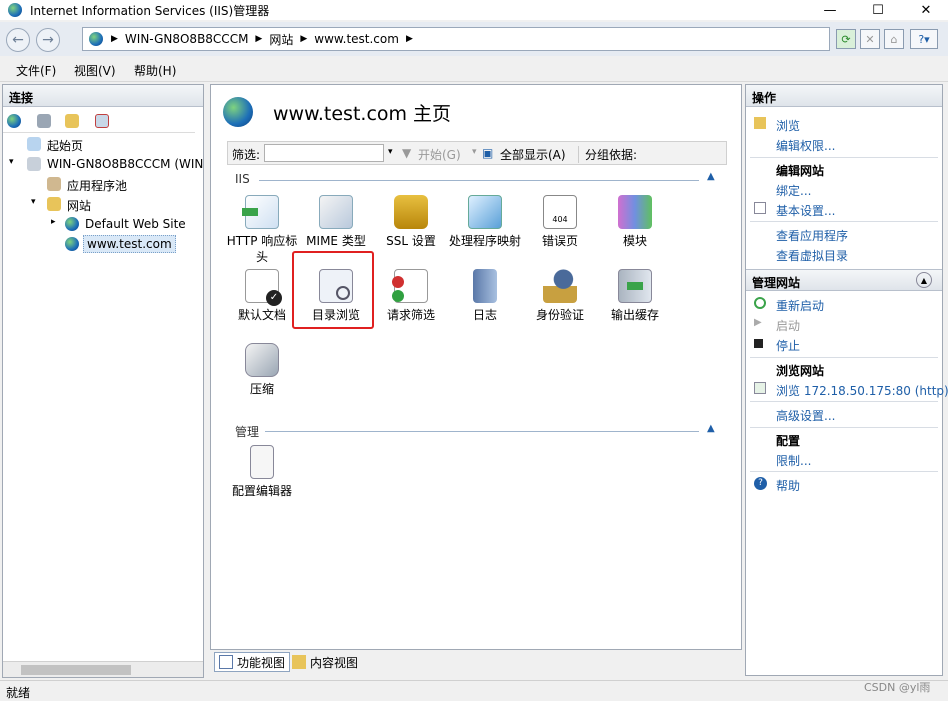  What do you see at coordinates (844, 280) in the screenshot?
I see `manage-site-header: 管理网站 ▲` at bounding box center [844, 280].